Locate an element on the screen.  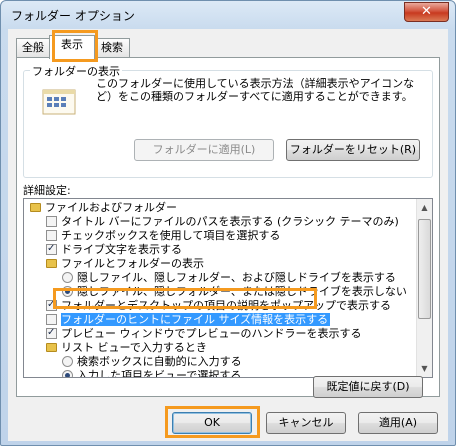
list-item-label: 入力した項目をビューで選択する is located at coordinates (159, 373).